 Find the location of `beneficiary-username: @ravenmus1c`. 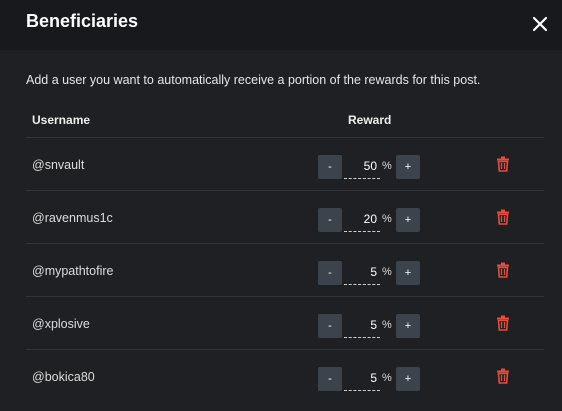

beneficiary-username: @ravenmus1c is located at coordinates (72, 218).